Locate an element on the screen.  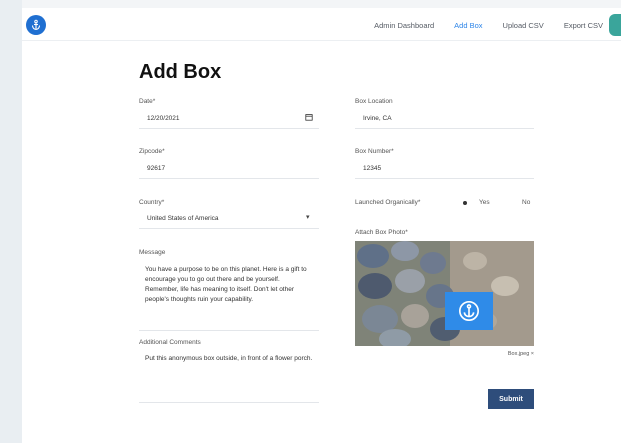
zipcode-underline is located at coordinates (229, 178).